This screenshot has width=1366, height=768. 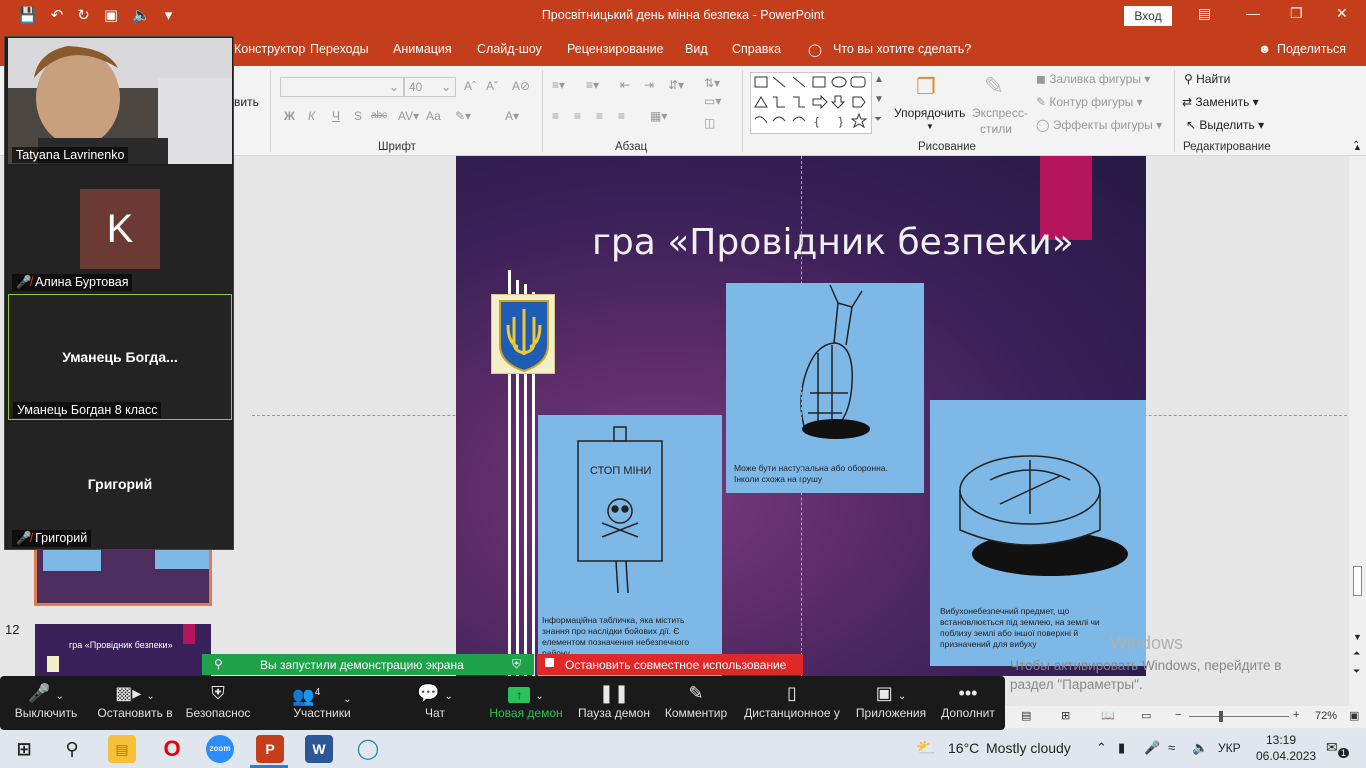 I want to click on shape-outline-button: ✎ Контур фигуры ▾, so click(x=1089, y=102).